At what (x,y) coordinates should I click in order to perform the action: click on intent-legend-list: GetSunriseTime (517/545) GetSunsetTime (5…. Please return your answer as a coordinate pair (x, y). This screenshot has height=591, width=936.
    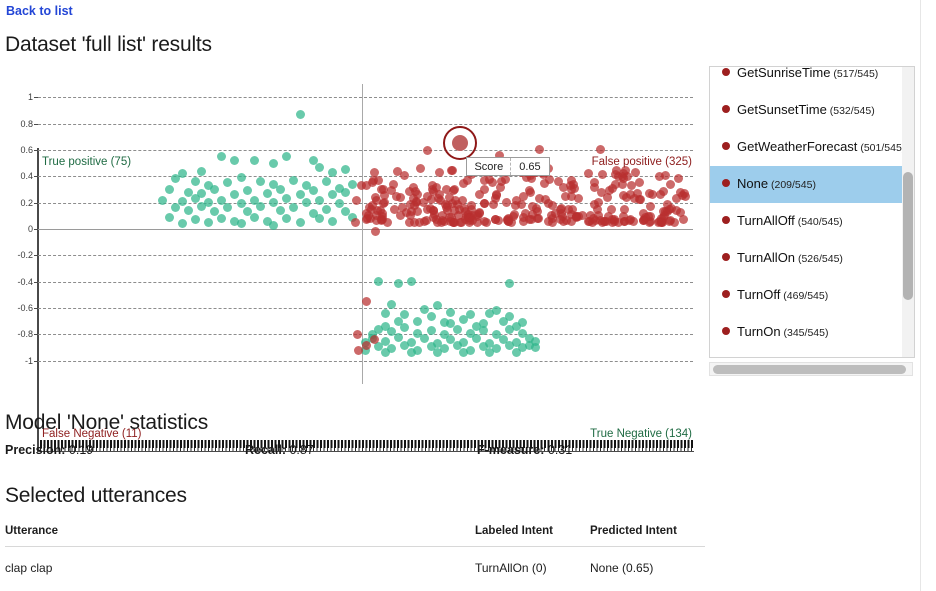
    Looking at the image, I should click on (812, 209).